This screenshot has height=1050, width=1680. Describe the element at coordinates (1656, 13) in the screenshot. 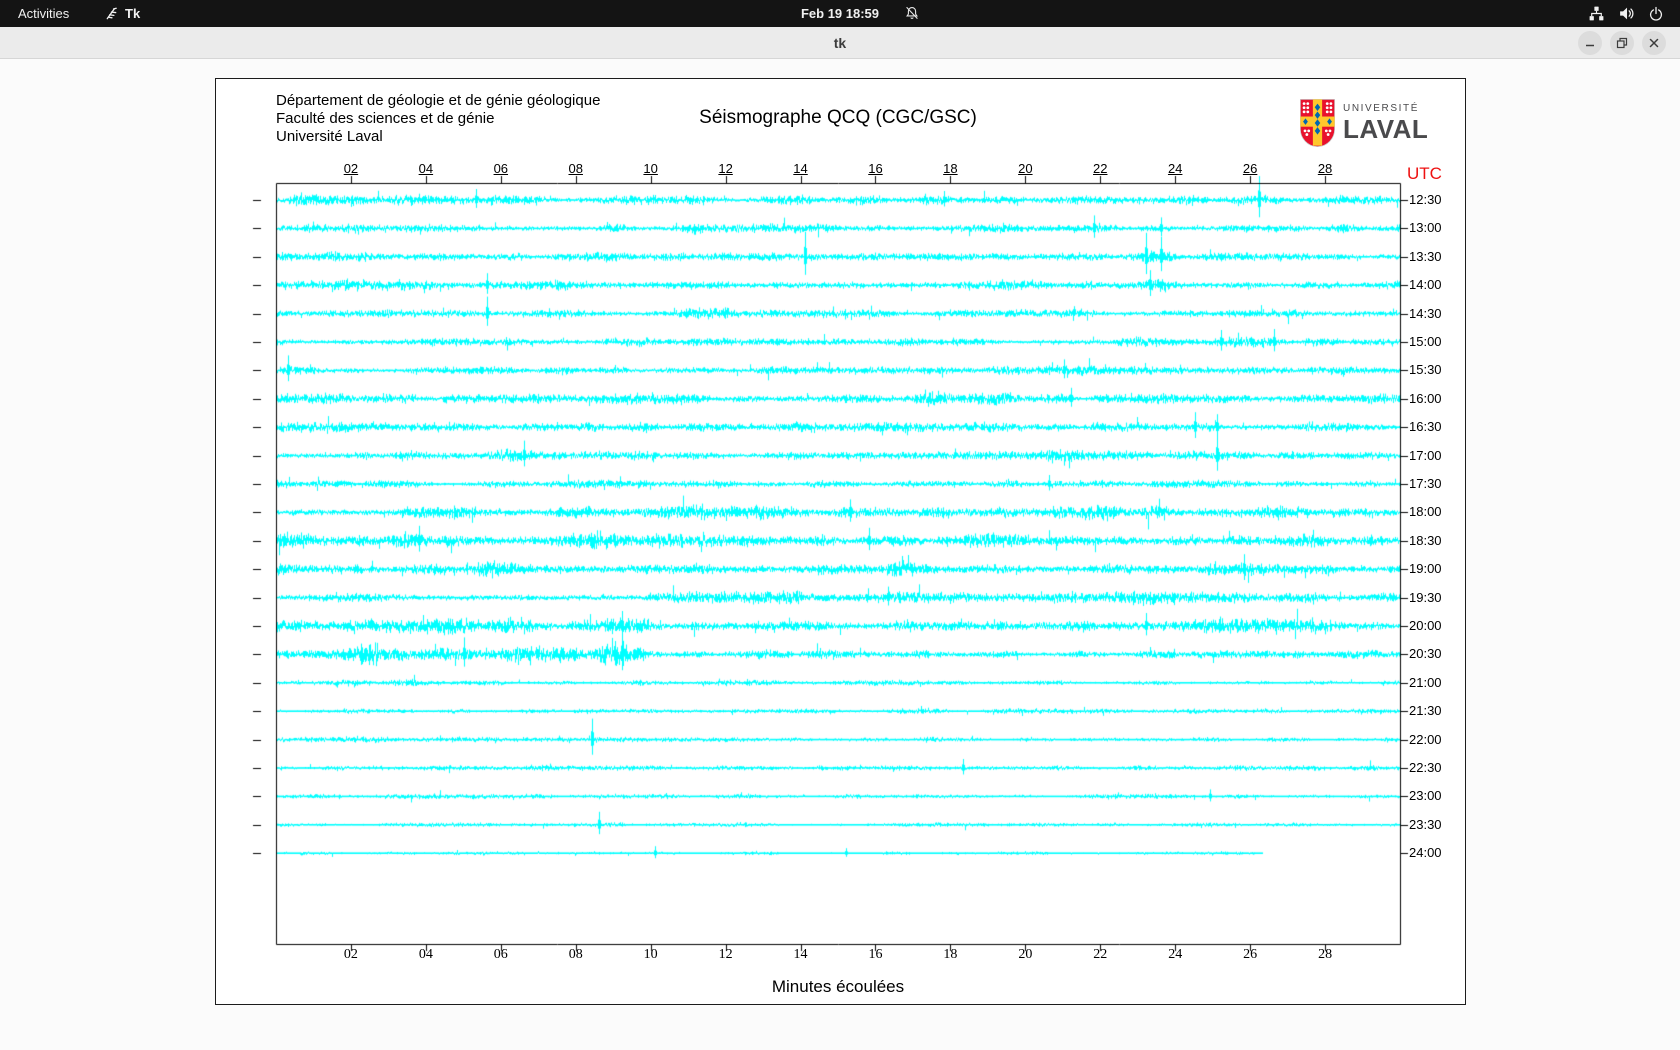

I see `power-icon` at that location.